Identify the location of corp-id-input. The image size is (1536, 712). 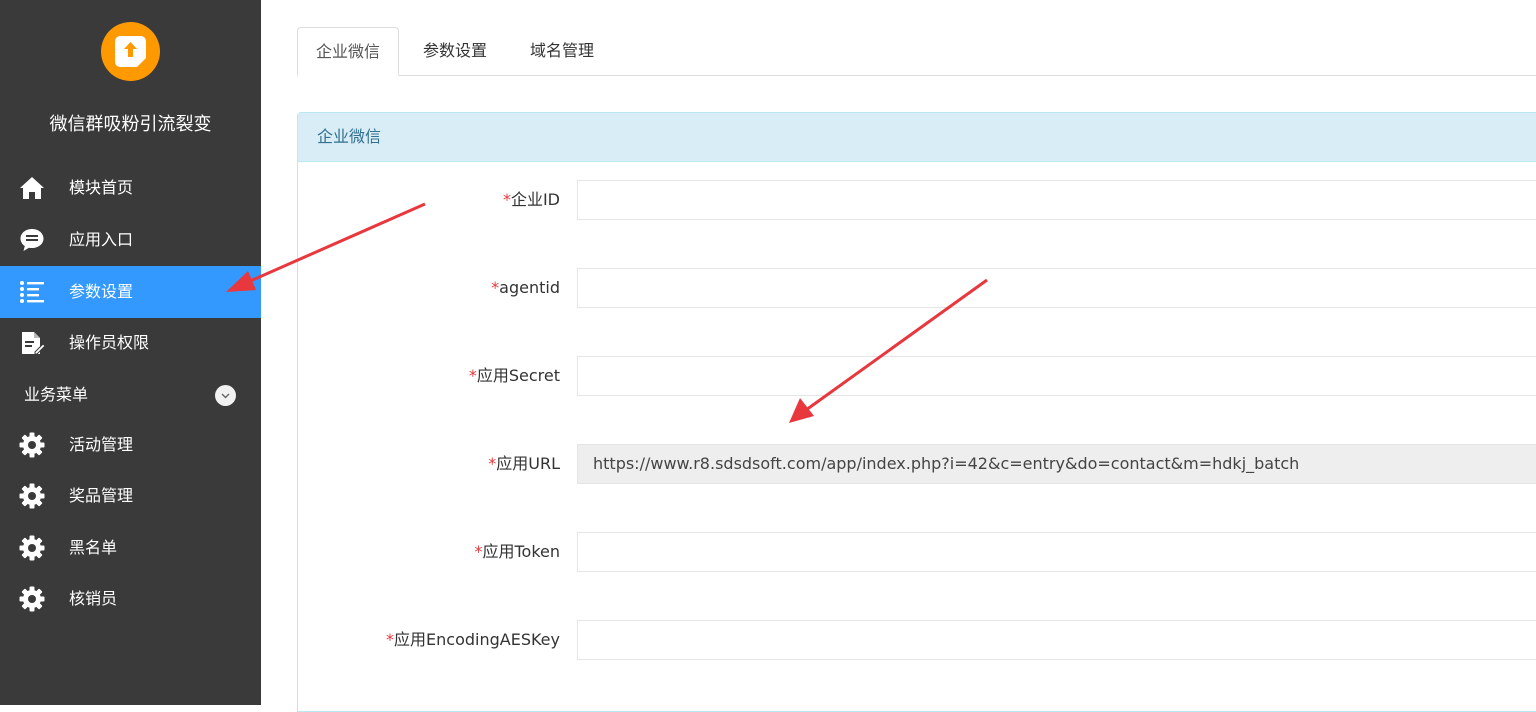
(1056, 200).